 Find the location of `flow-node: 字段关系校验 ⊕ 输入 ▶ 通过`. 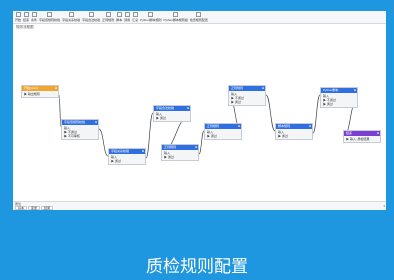

flow-node: 字段关系校验 ⊕ 输入 ▶ 通过 is located at coordinates (127, 156).